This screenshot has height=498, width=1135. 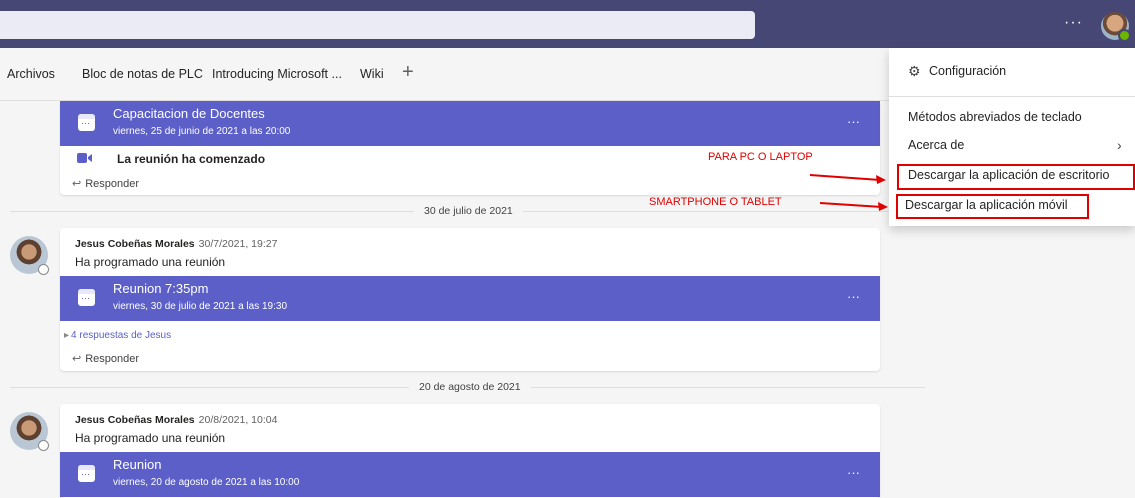 I want to click on expand-caret-icon: ▸, so click(x=67, y=335).